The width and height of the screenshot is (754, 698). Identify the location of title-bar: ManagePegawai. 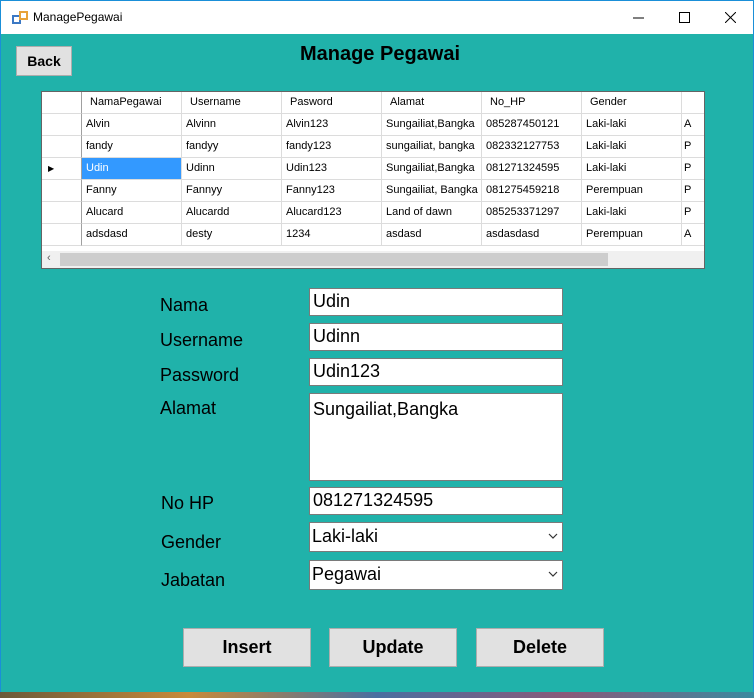
(377, 17).